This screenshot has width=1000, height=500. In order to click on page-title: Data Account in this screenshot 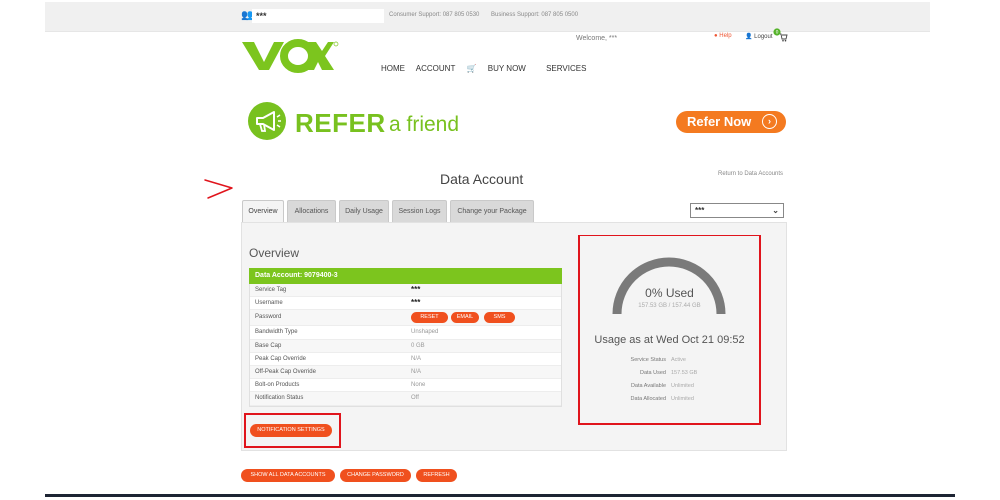, I will do `click(482, 179)`.